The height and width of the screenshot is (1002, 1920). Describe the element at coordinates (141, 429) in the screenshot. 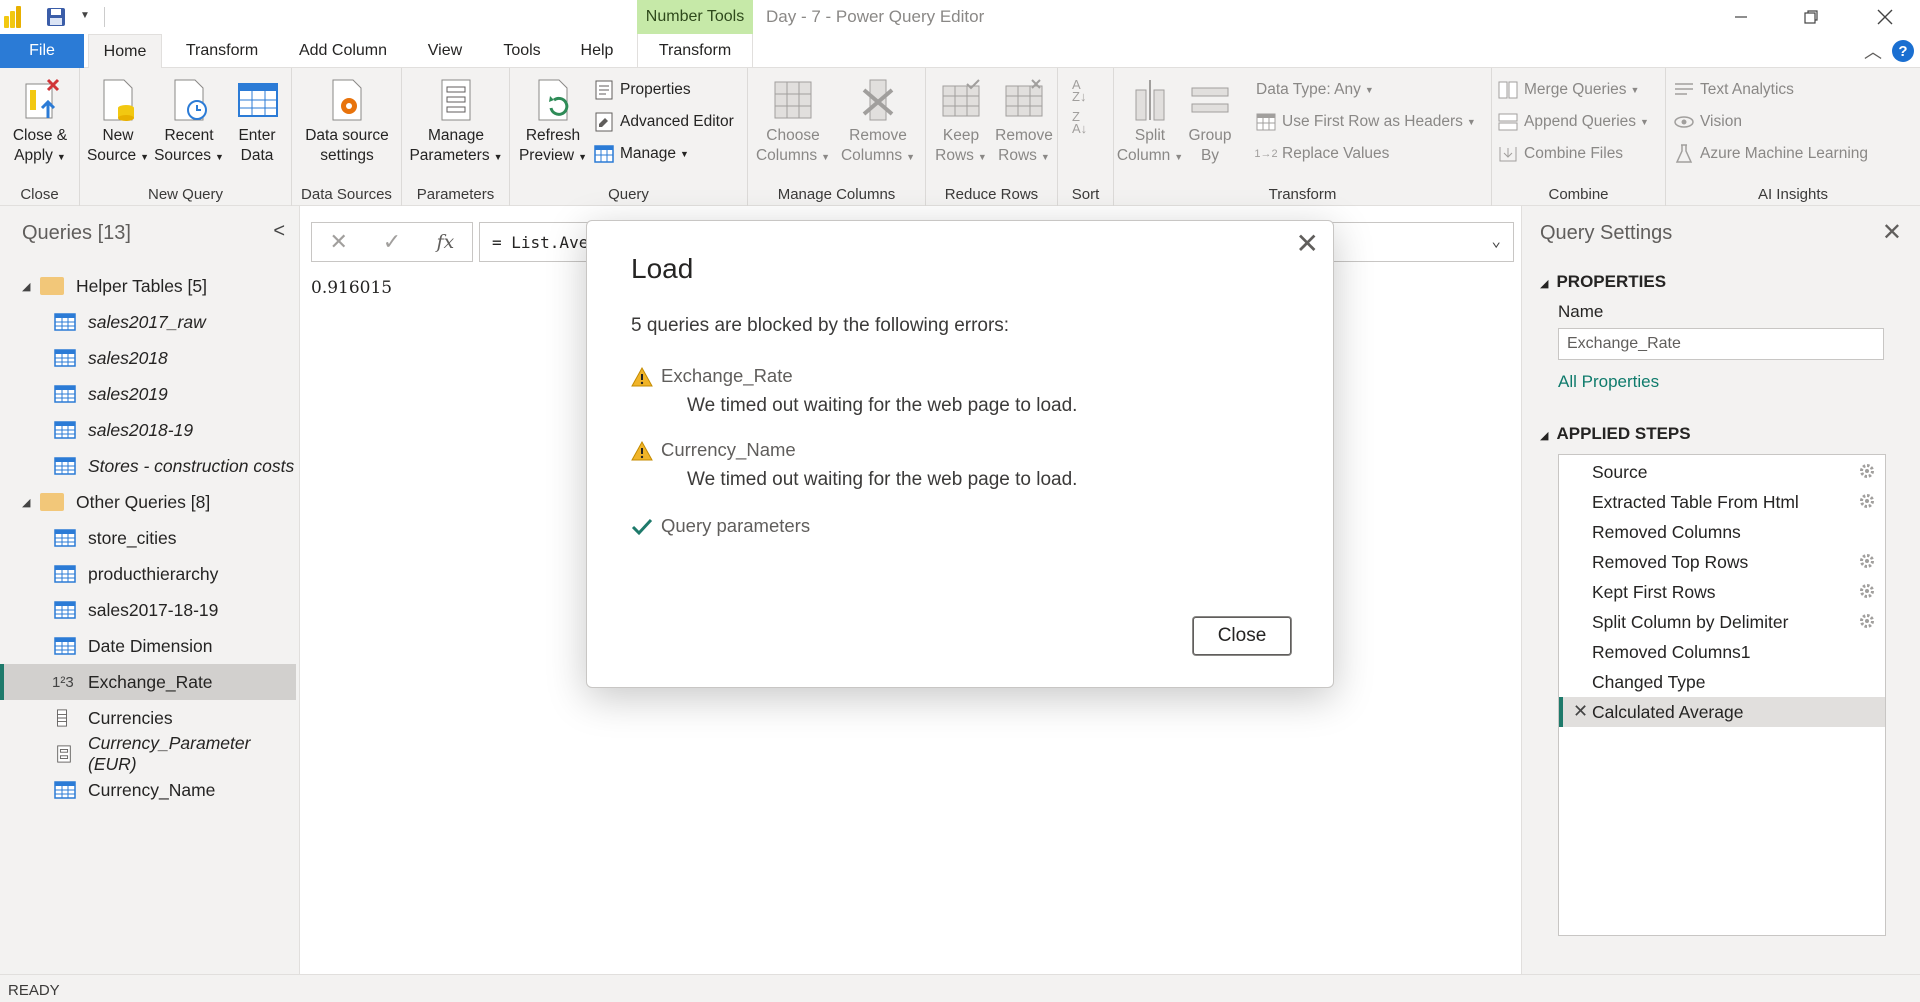

I see `query-item-label: sales2018-19` at that location.